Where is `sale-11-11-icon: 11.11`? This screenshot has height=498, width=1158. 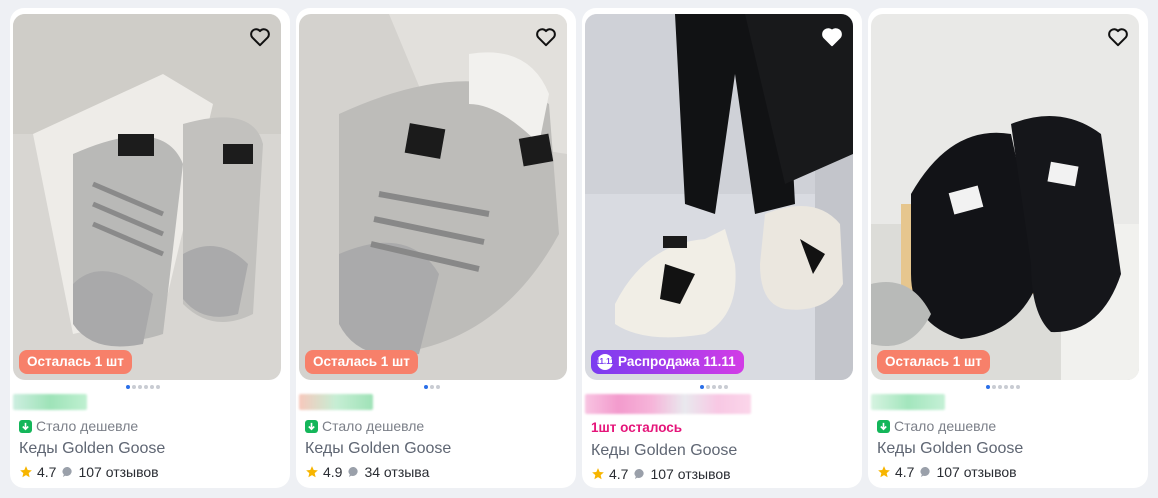
sale-11-11-icon: 11.11 is located at coordinates (605, 362).